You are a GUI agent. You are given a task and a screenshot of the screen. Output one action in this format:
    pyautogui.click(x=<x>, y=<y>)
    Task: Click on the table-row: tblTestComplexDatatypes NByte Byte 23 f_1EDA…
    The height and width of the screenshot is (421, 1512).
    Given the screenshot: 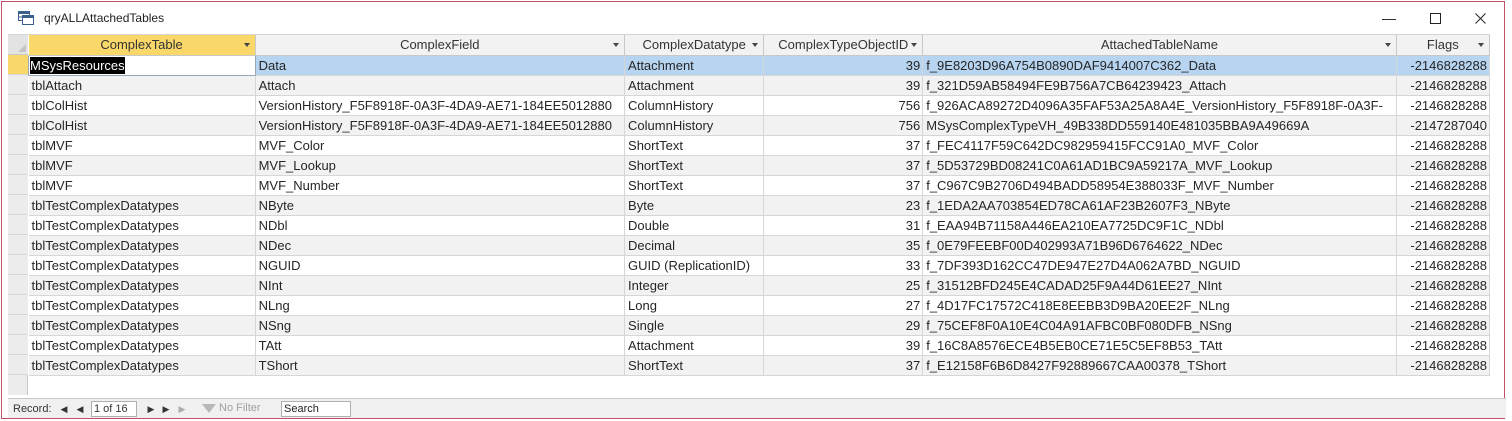 What is the action you would take?
    pyautogui.click(x=759, y=205)
    